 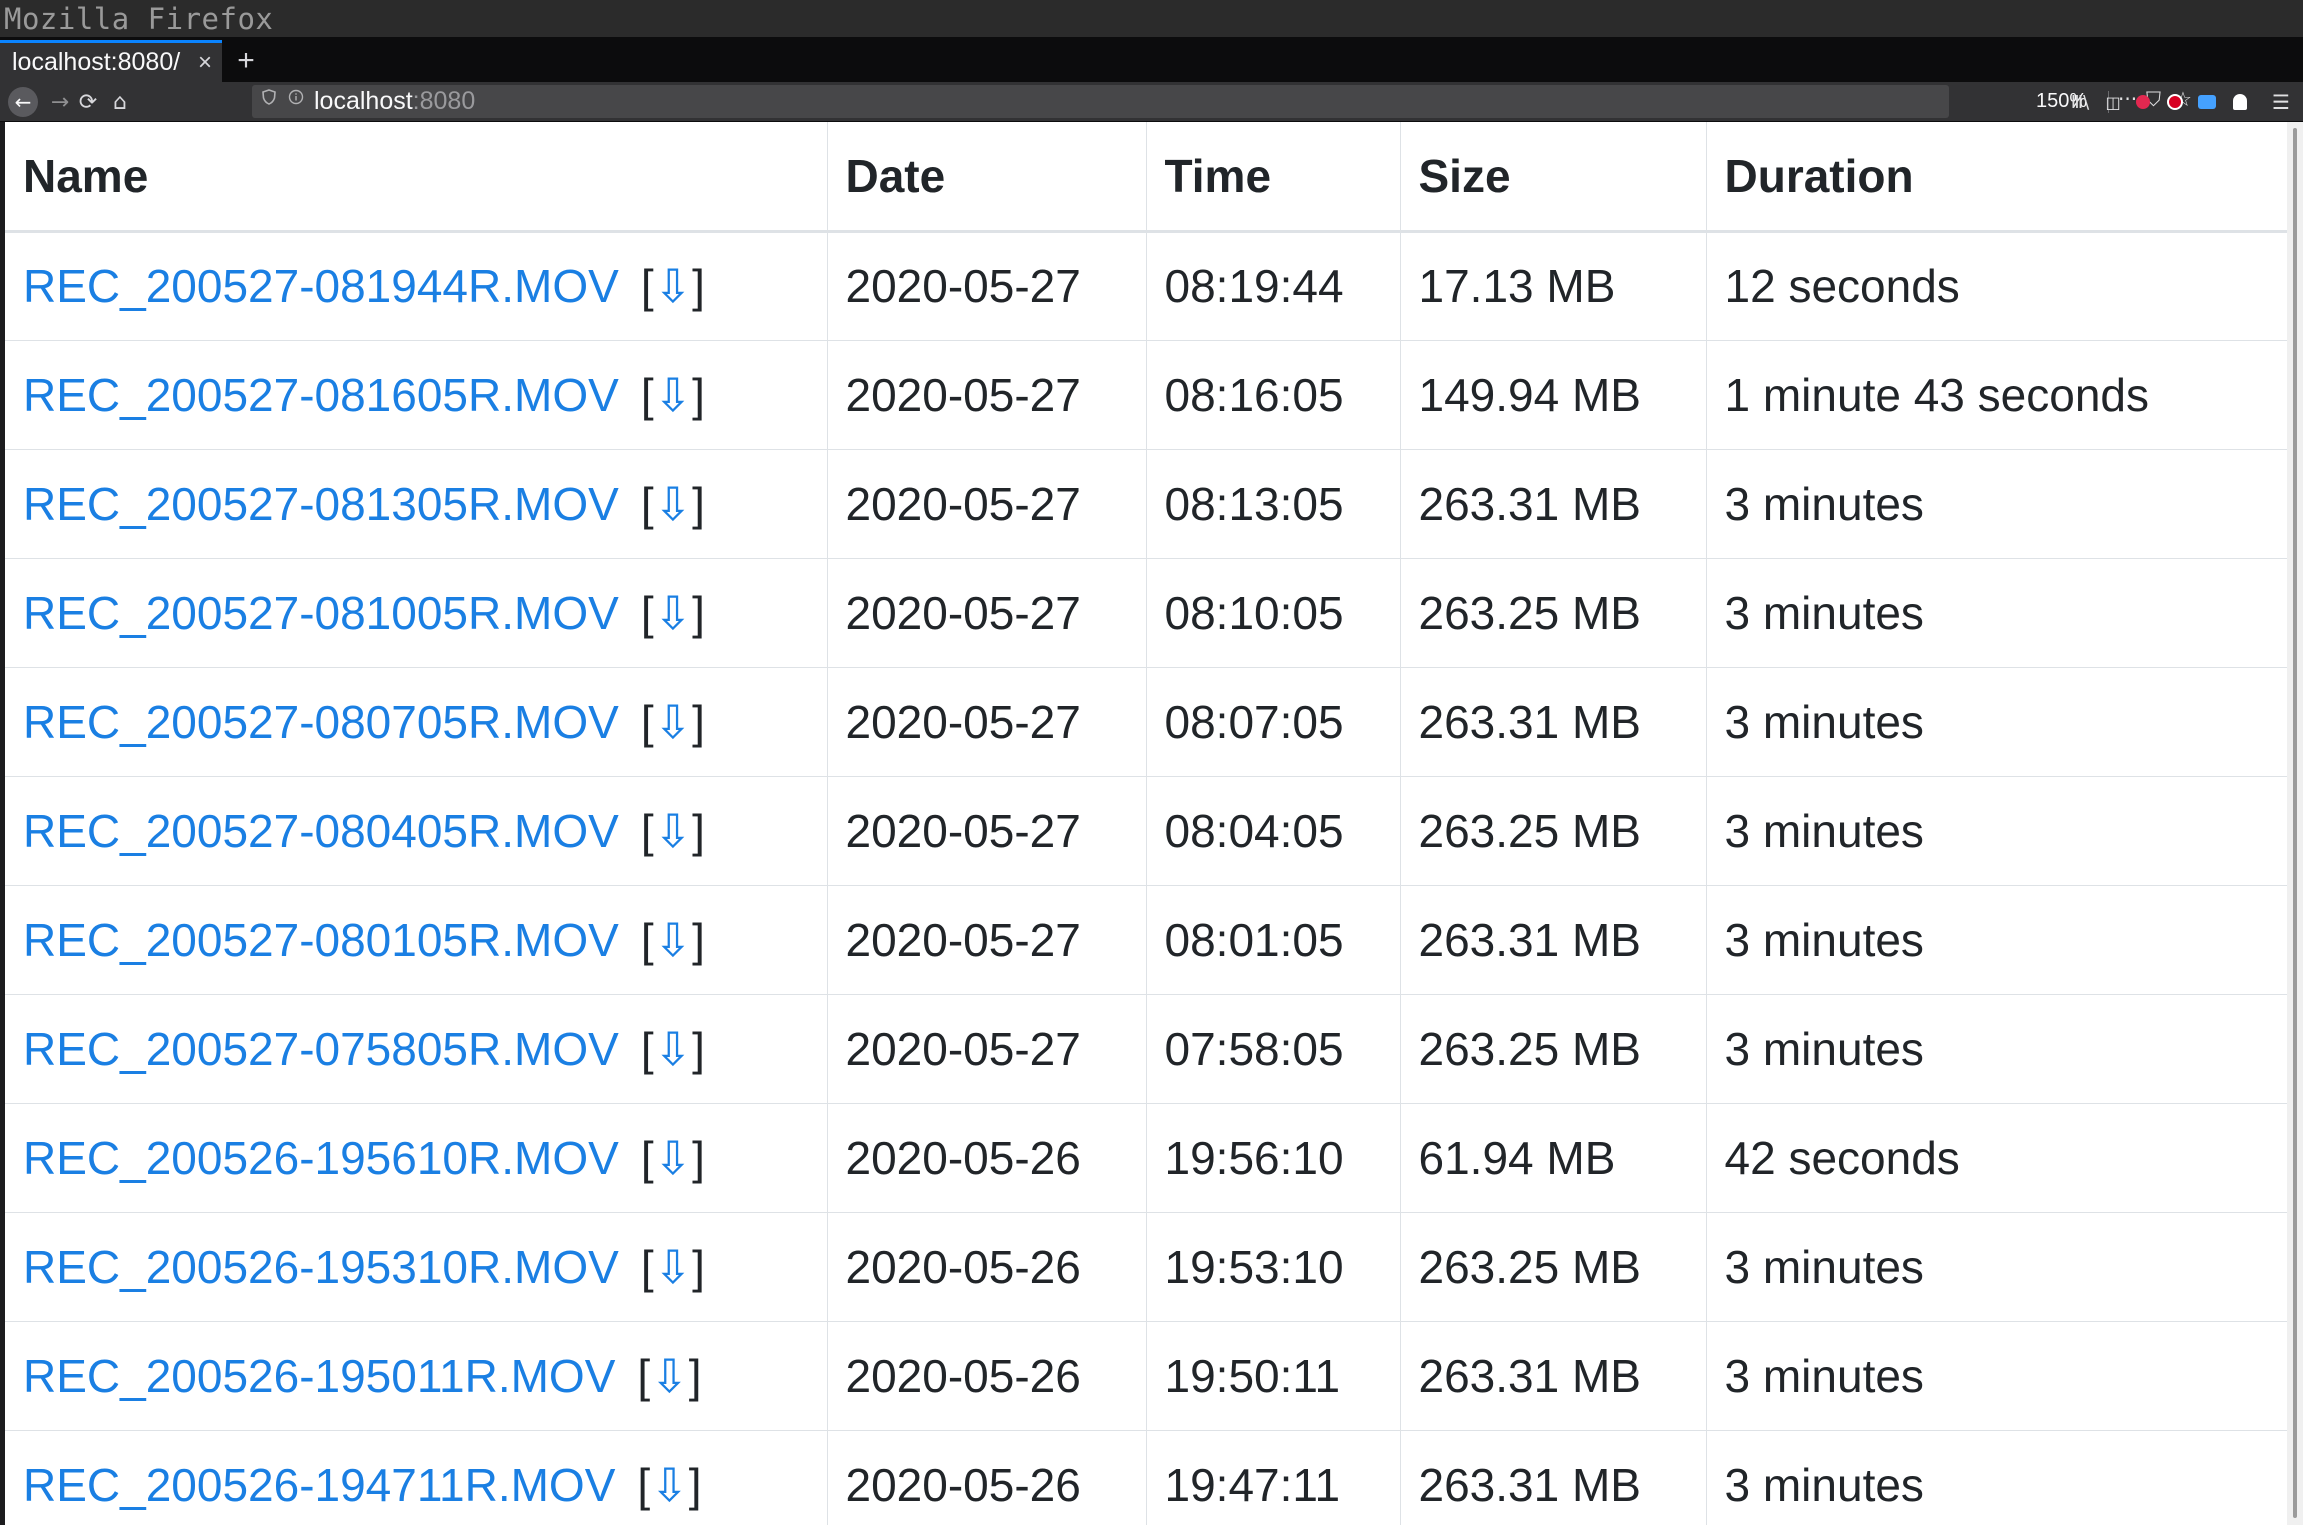 I want to click on sidebar-icon: ◫, so click(x=2113, y=102).